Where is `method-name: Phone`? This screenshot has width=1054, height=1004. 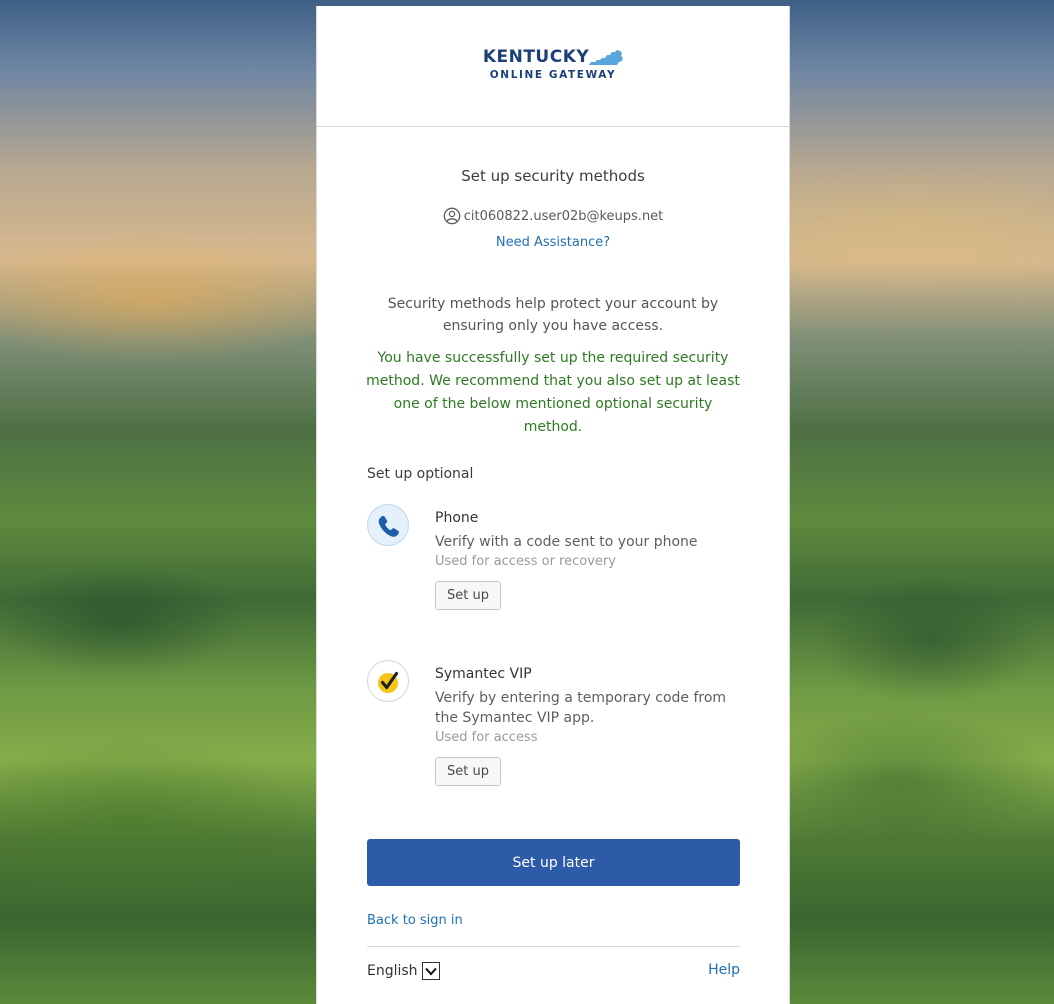
method-name: Phone is located at coordinates (457, 518).